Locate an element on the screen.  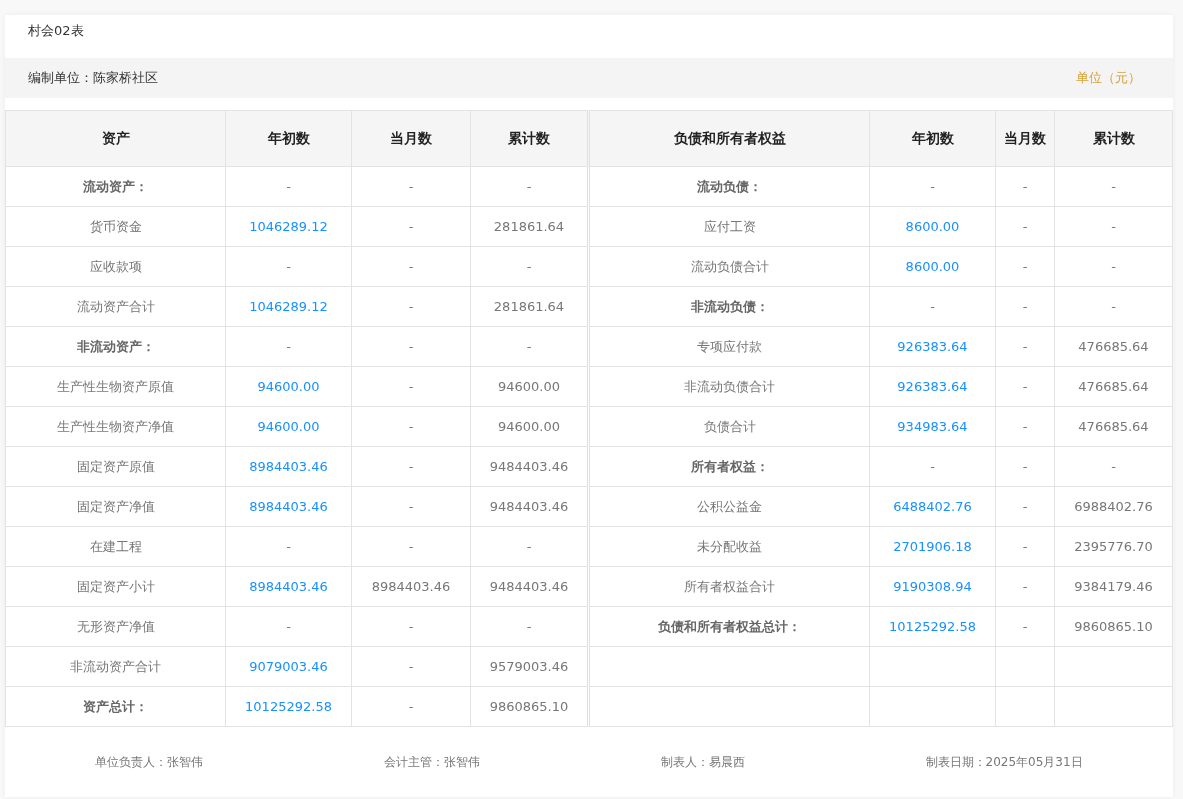
table-cell: 2395776.70 is located at coordinates (1113, 546).